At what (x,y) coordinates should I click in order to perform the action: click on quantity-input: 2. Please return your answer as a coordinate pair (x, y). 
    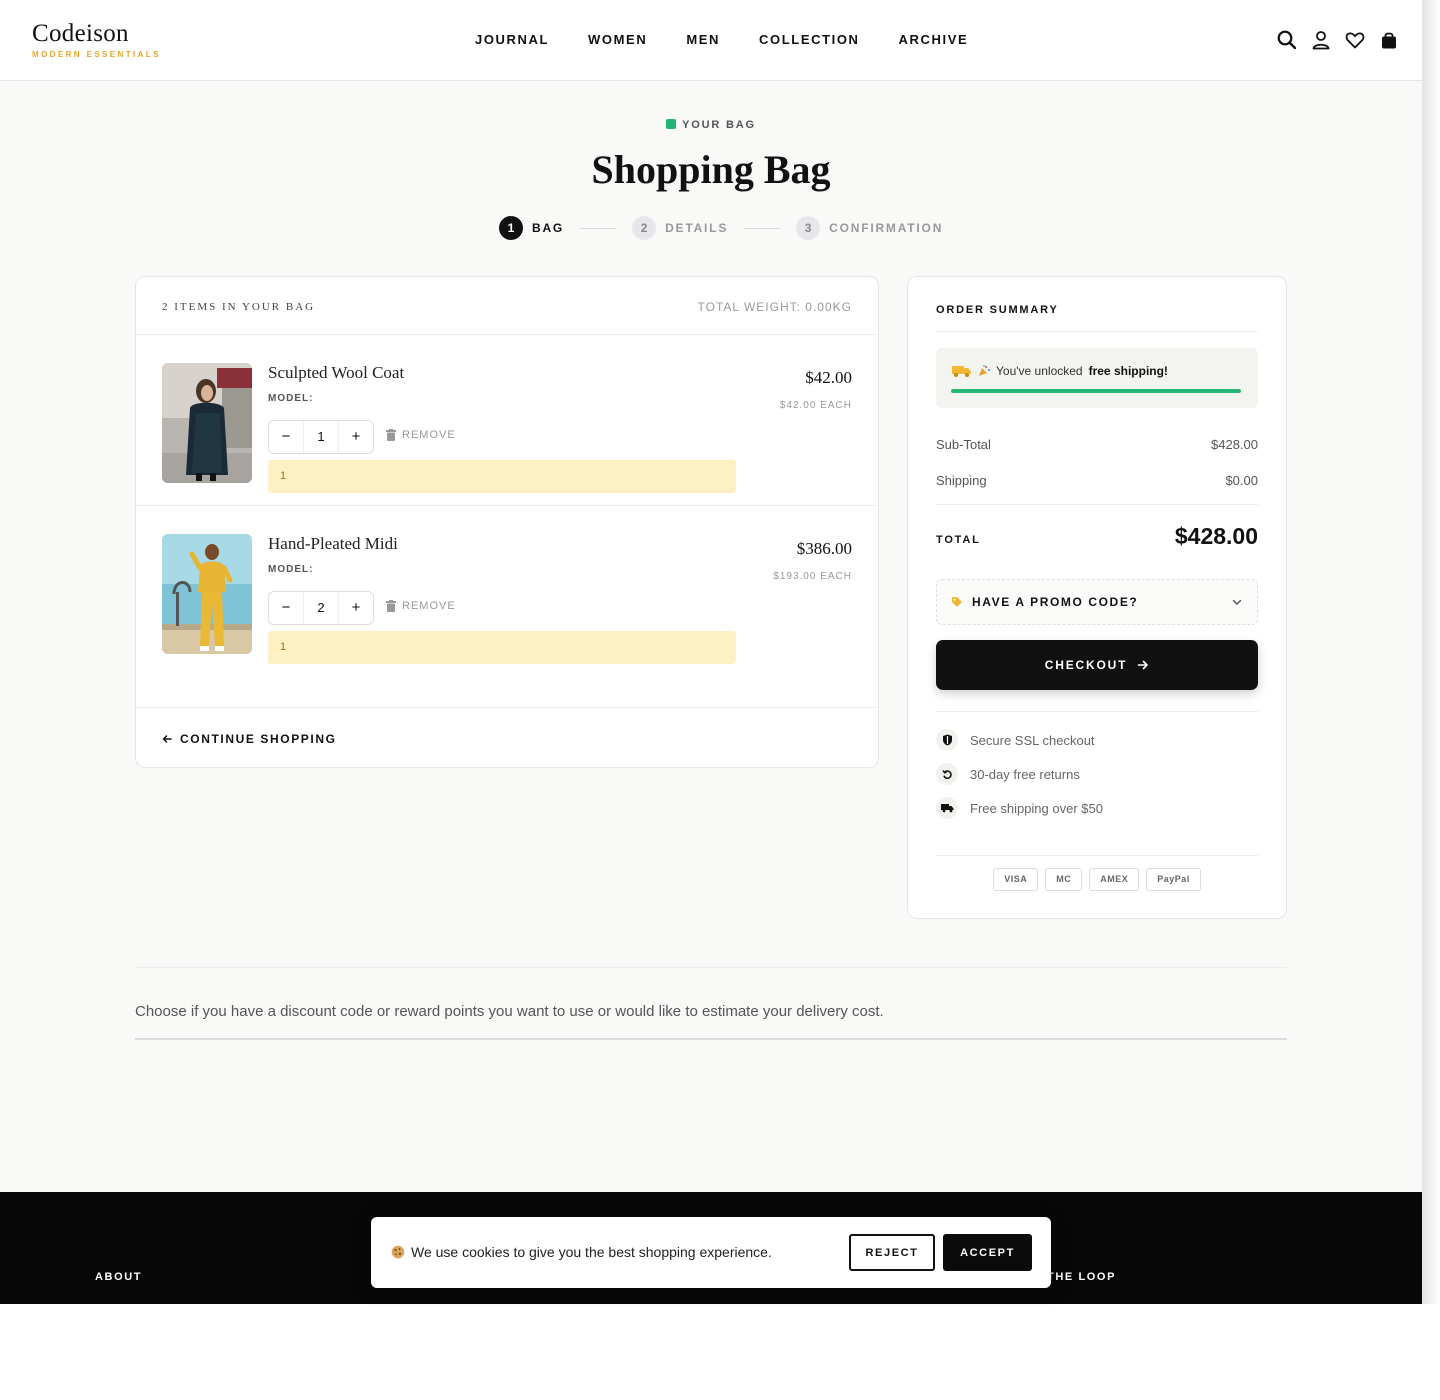
    Looking at the image, I should click on (321, 608).